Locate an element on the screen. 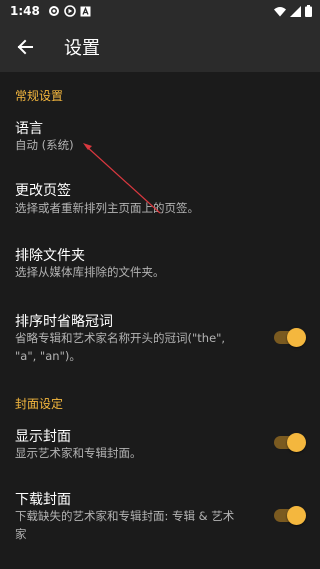  pref-summary-line-1: 下载缺失的艺术家和专辑封面: 专辑 & 艺术 is located at coordinates (125, 516).